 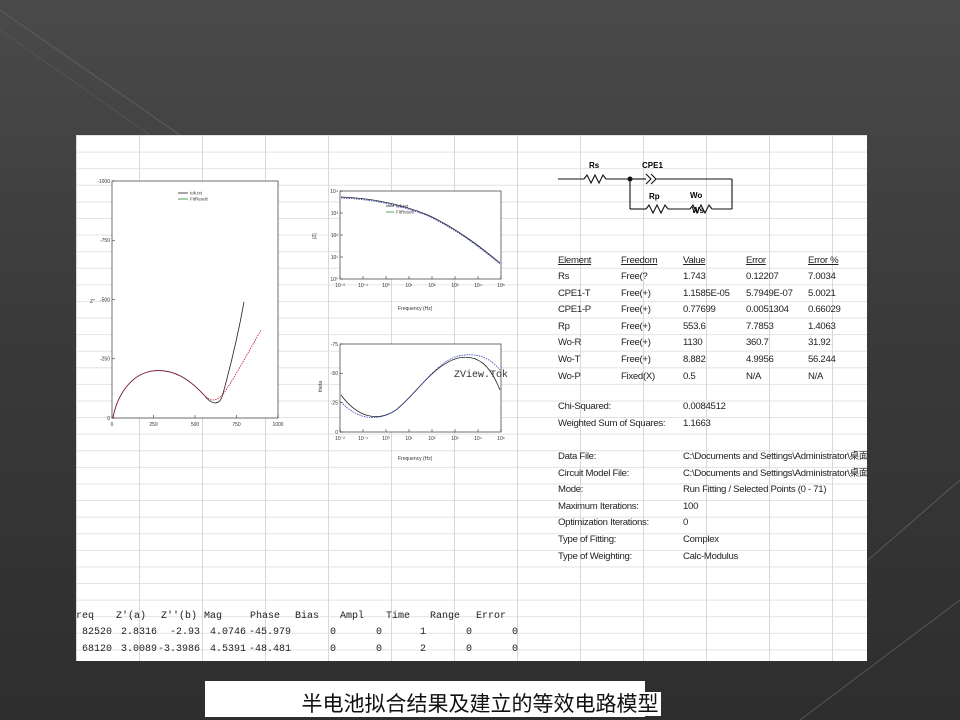 What do you see at coordinates (634, 276) in the screenshot?
I see `results-cell: Free(?` at bounding box center [634, 276].